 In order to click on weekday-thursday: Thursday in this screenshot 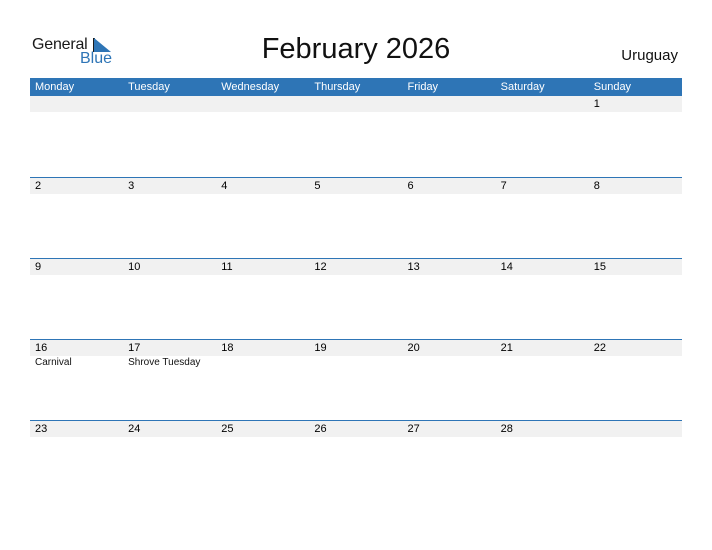, I will do `click(337, 87)`.